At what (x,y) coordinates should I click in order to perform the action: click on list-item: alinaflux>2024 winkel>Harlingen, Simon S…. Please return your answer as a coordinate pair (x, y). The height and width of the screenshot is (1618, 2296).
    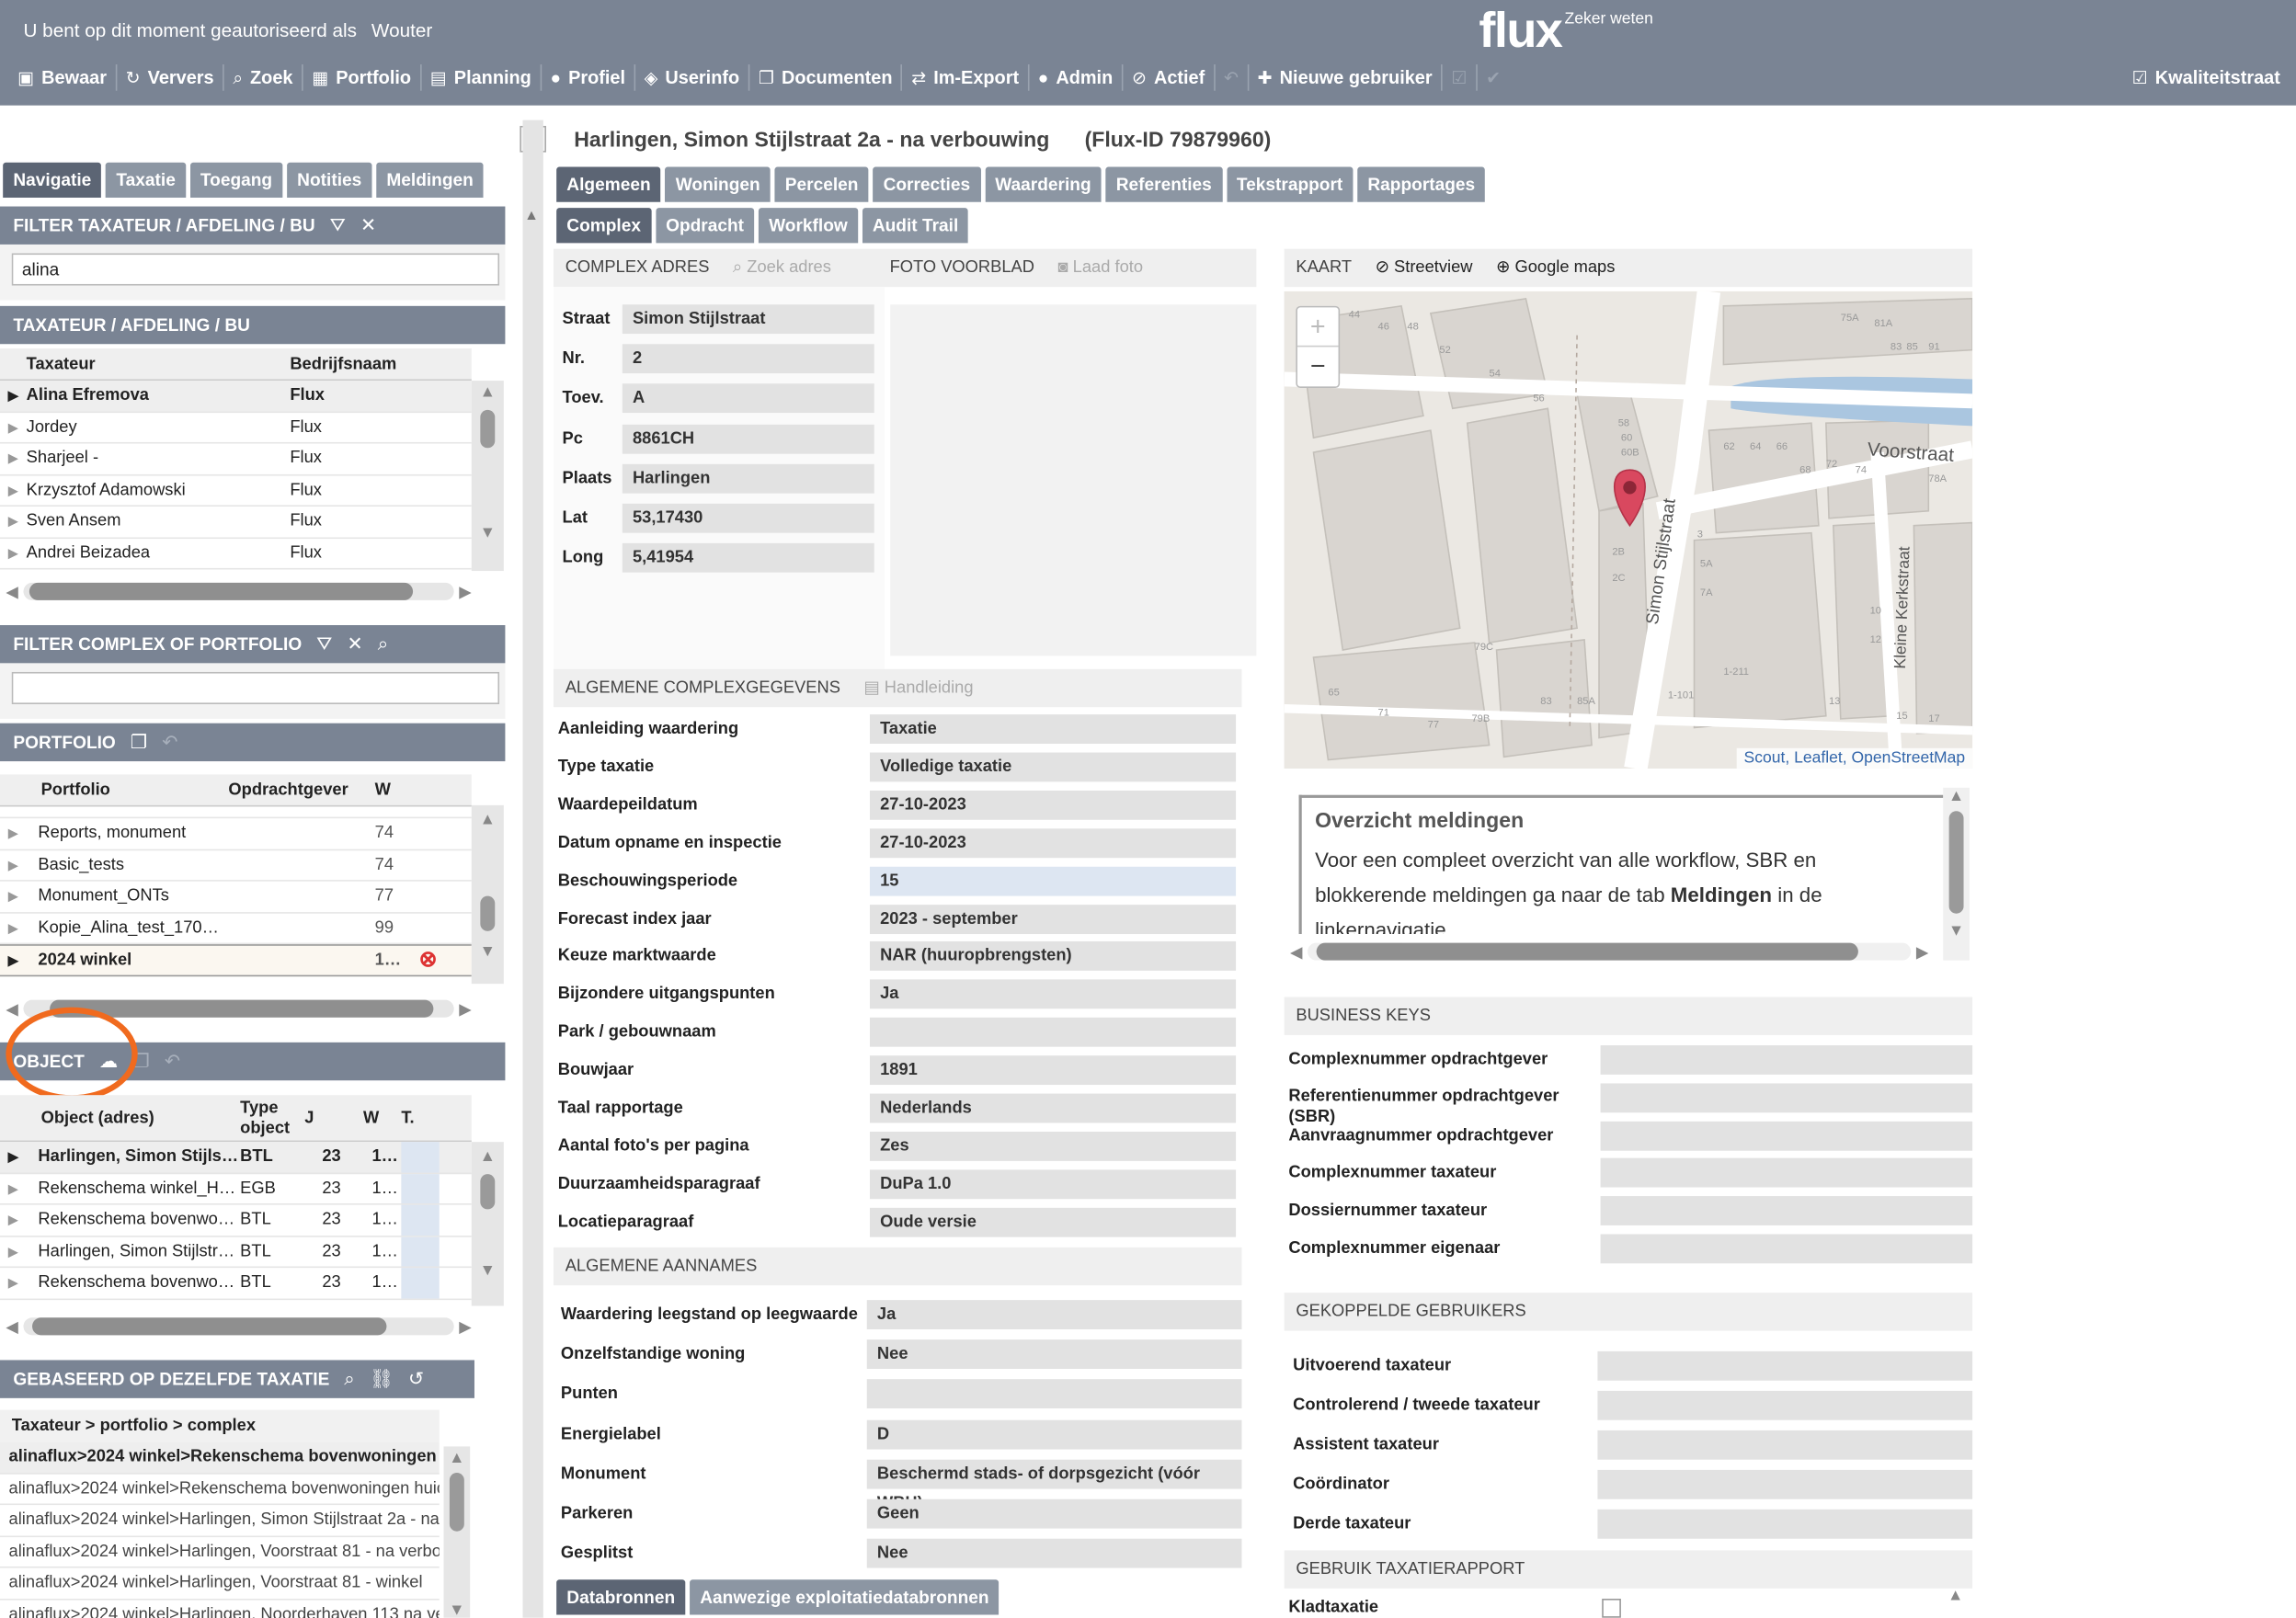
    Looking at the image, I should click on (220, 1521).